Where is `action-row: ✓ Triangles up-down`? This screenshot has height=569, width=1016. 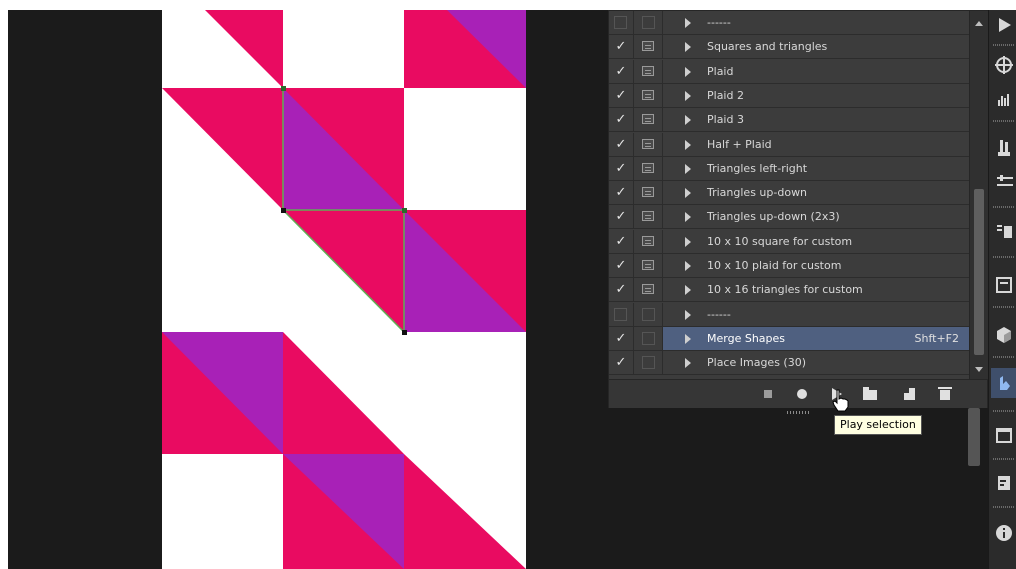 action-row: ✓ Triangles up-down is located at coordinates (789, 193).